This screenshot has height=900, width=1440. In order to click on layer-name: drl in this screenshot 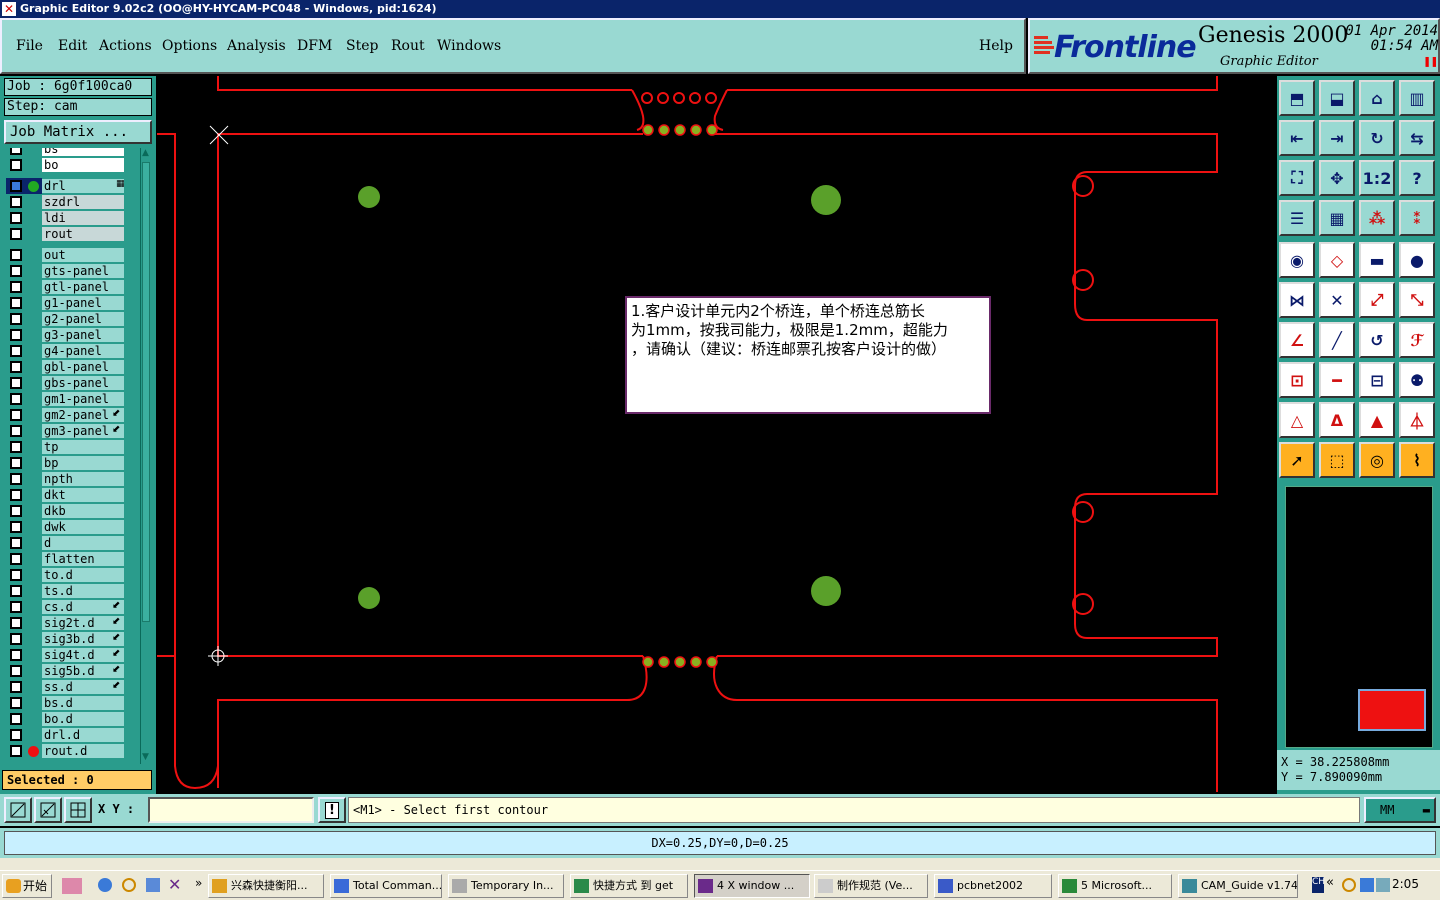, I will do `click(83, 186)`.